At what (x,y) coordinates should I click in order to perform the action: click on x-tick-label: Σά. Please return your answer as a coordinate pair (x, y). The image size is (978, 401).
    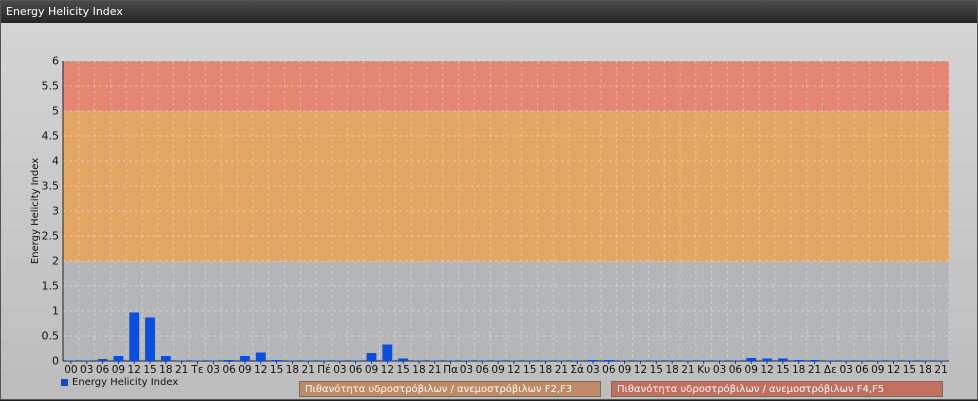
    Looking at the image, I should click on (577, 370).